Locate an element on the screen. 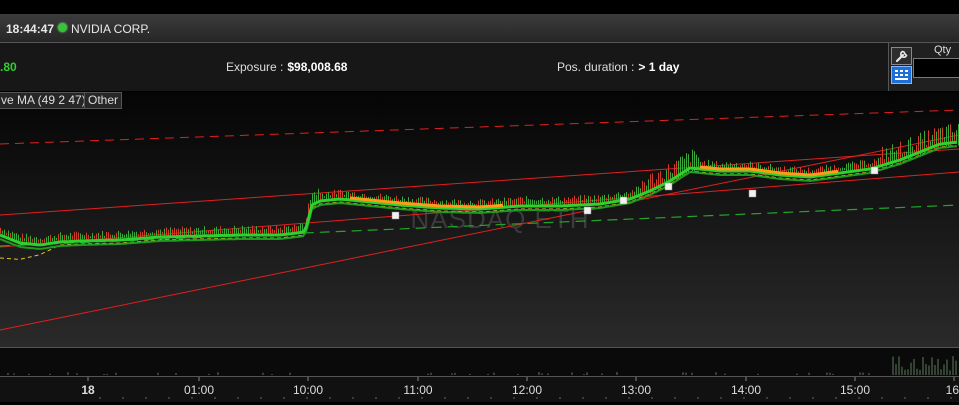 The width and height of the screenshot is (959, 405). order-side-panel: Qty is located at coordinates (923, 67).